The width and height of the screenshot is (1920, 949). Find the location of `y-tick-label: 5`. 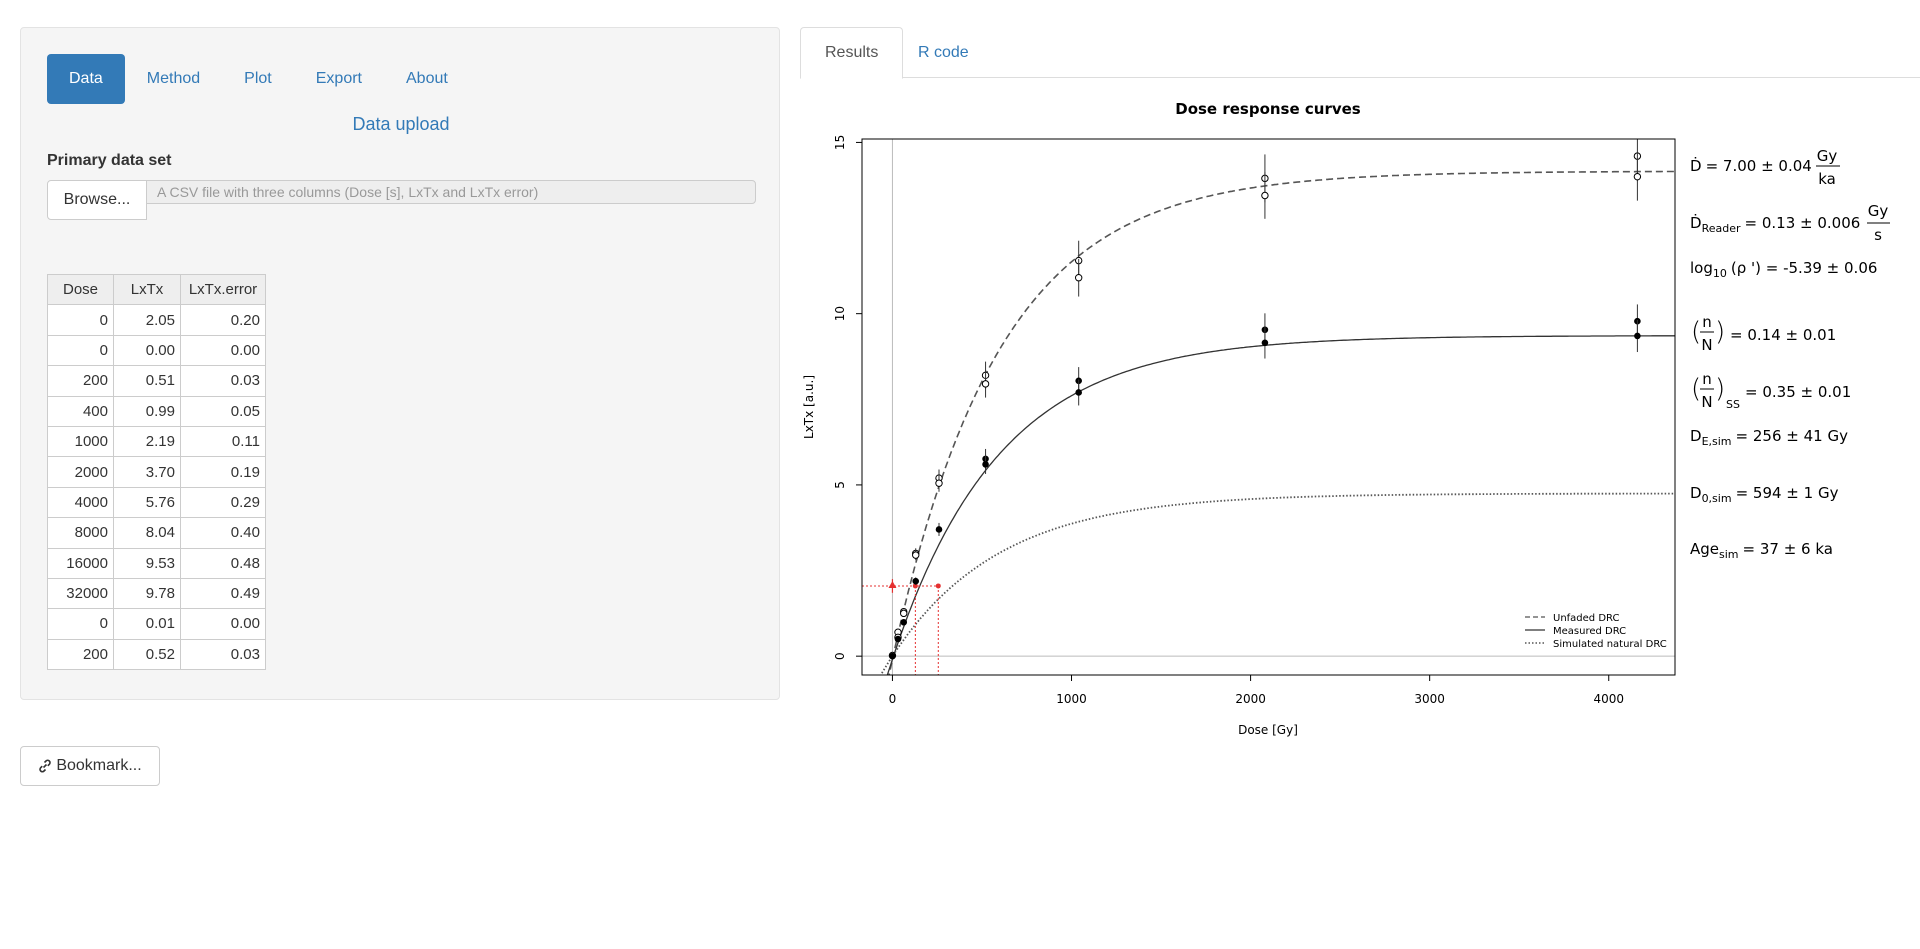

y-tick-label: 5 is located at coordinates (840, 485).